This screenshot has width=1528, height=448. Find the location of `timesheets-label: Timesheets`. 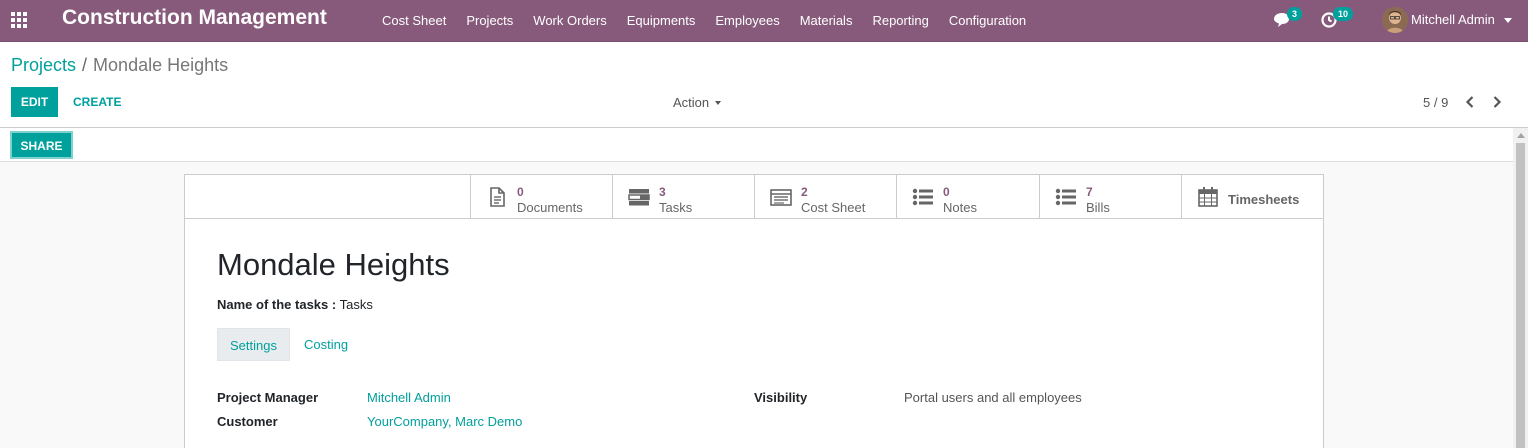

timesheets-label: Timesheets is located at coordinates (1264, 199).